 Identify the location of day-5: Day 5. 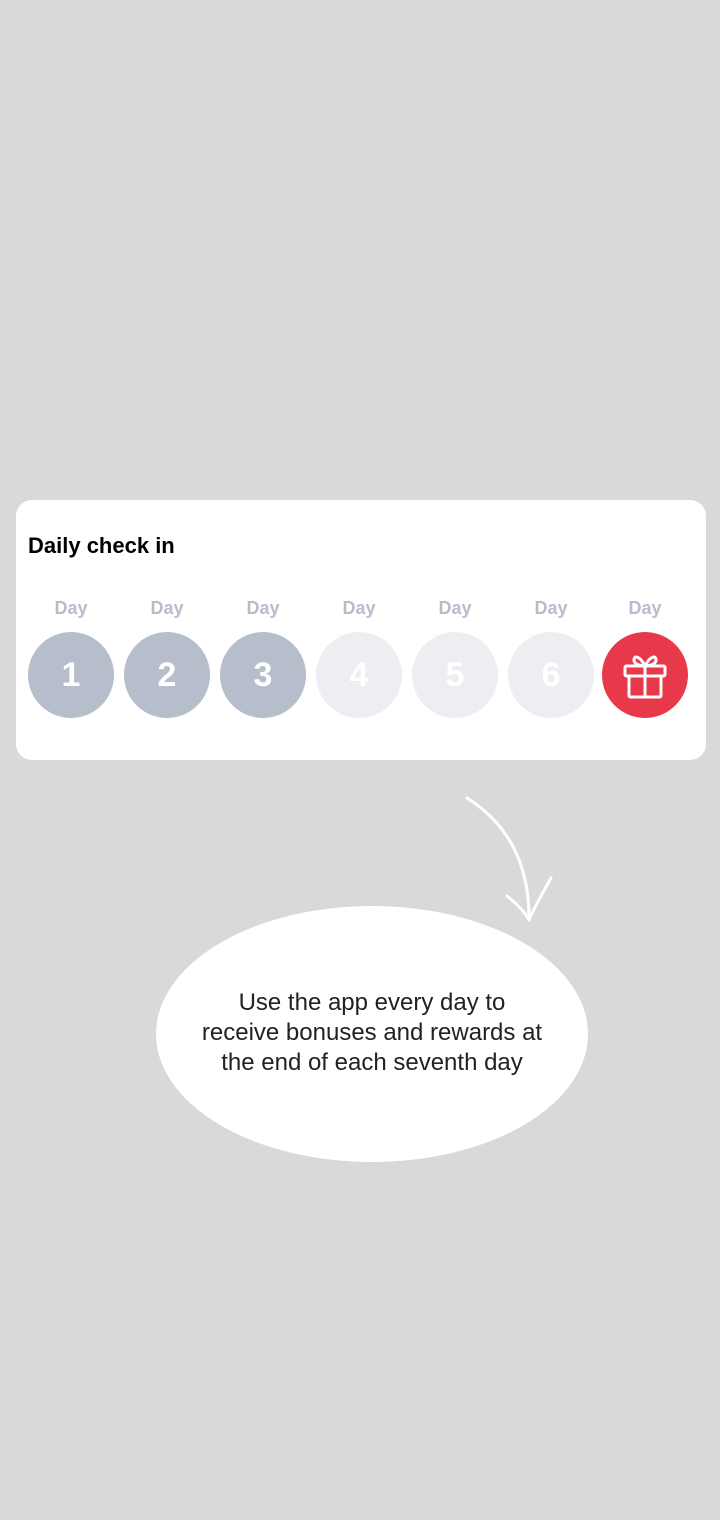
(455, 657).